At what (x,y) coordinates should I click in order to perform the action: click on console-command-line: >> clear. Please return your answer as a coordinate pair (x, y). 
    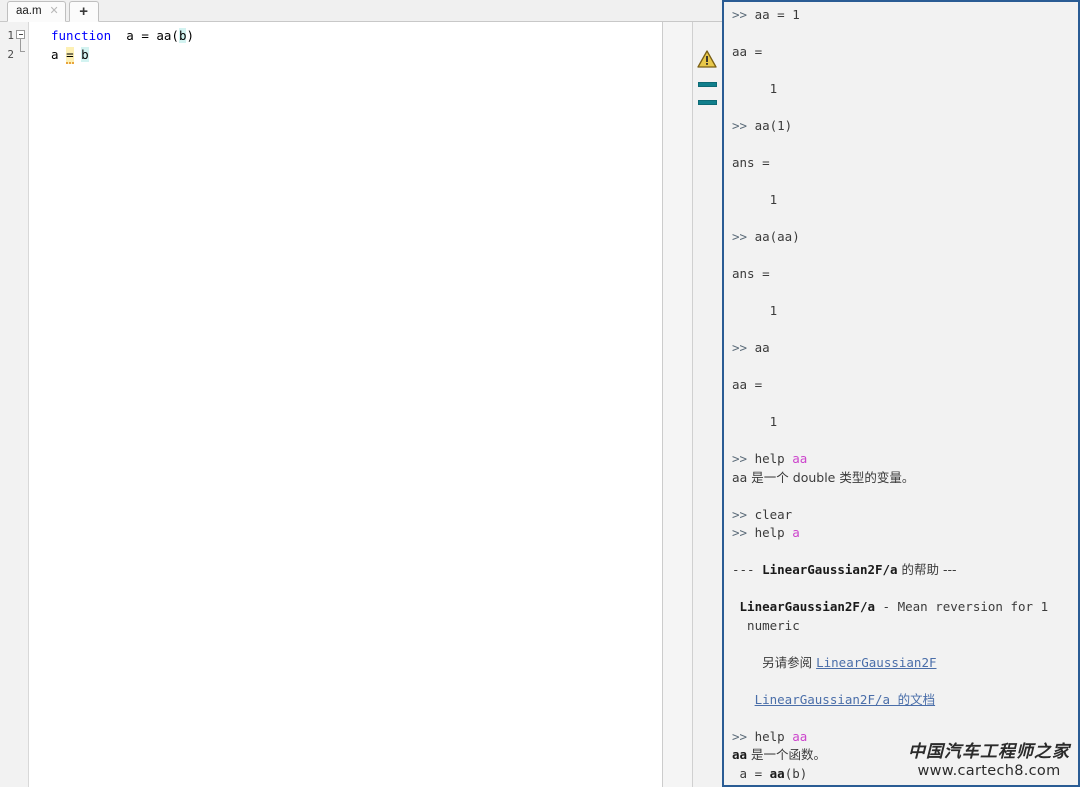
    Looking at the image, I should click on (905, 515).